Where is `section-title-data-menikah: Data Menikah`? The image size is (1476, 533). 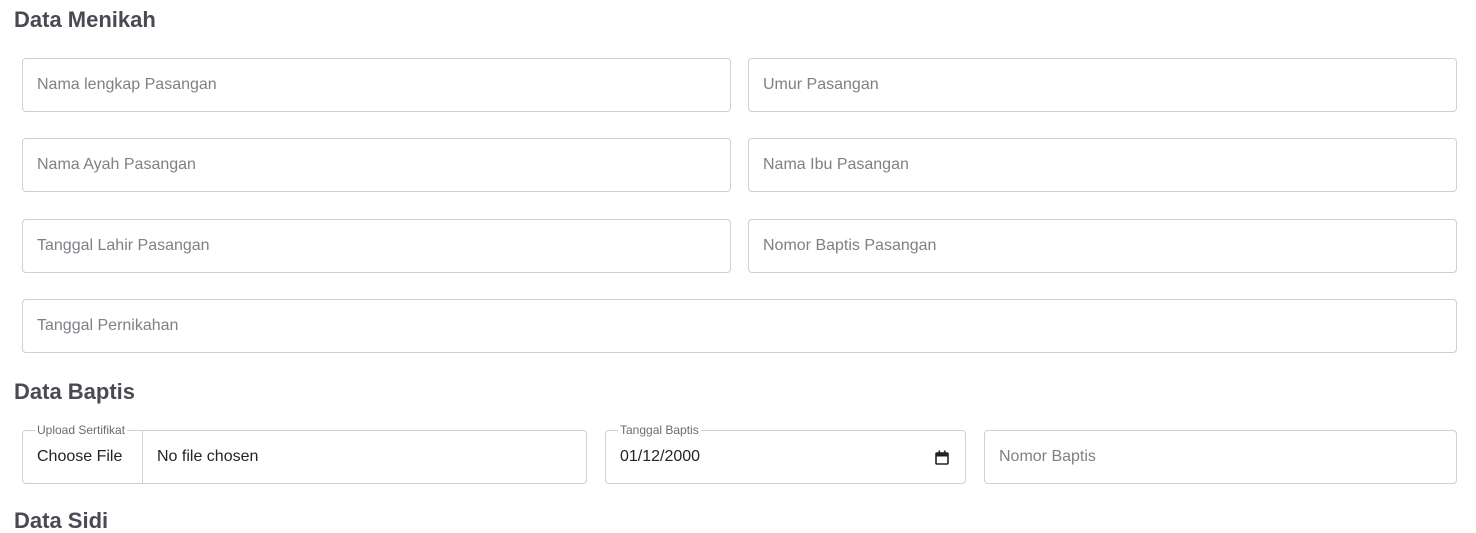 section-title-data-menikah: Data Menikah is located at coordinates (85, 19).